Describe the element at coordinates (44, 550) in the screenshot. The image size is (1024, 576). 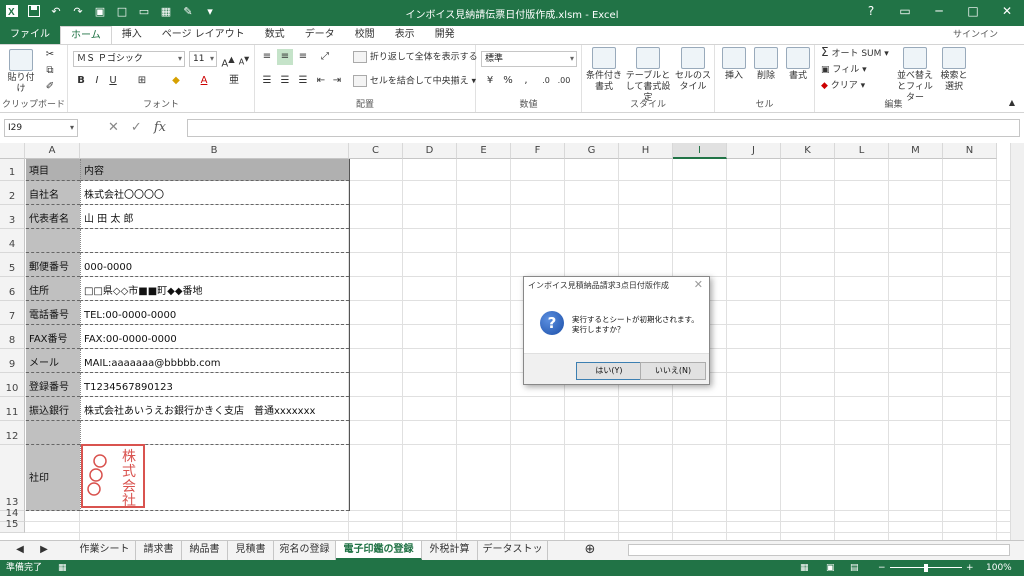
I see `next-sheet-icon: ▶` at that location.